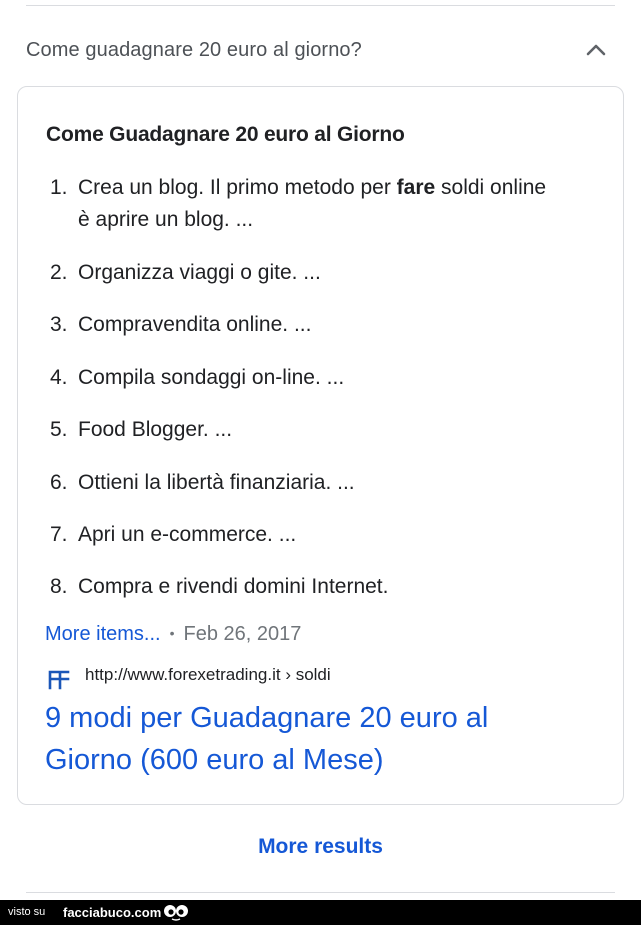 This screenshot has height=925, width=641. What do you see at coordinates (112, 912) in the screenshot?
I see `watermark-brand: facciabuco.com` at bounding box center [112, 912].